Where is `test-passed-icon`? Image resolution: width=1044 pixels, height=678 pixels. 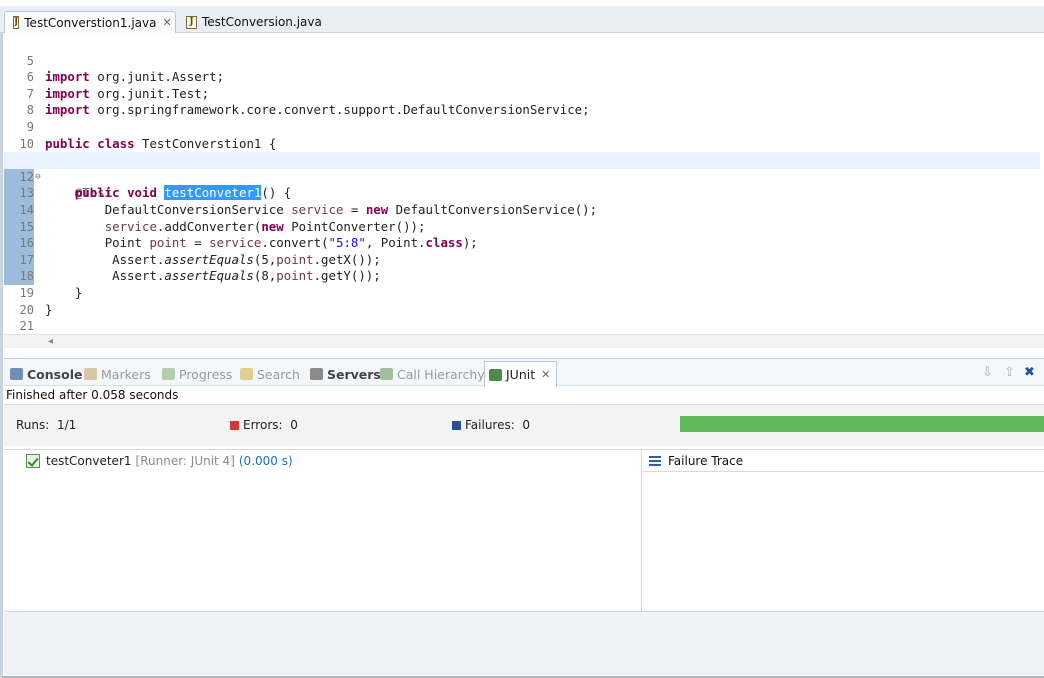
test-passed-icon is located at coordinates (33, 461).